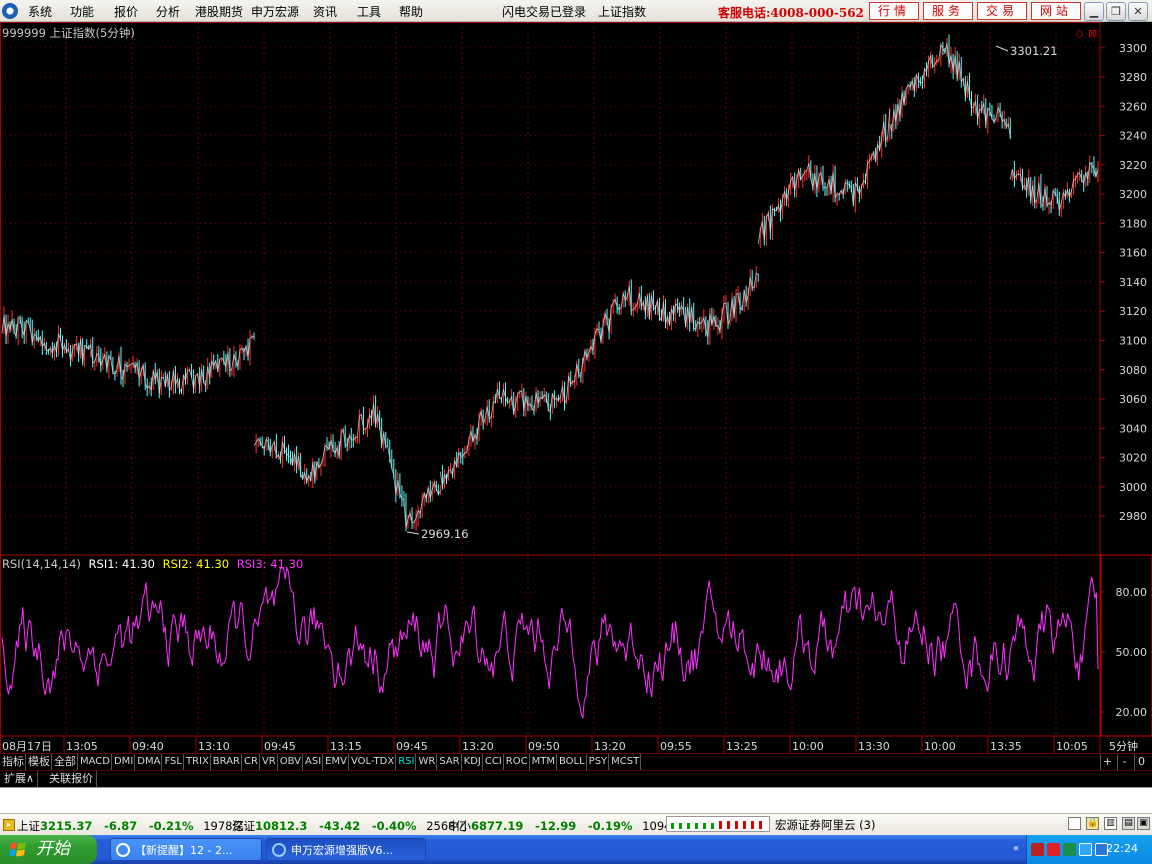 This screenshot has height=864, width=1152. I want to click on chart-header: 999999 上证指数(5分钟), so click(68, 33).